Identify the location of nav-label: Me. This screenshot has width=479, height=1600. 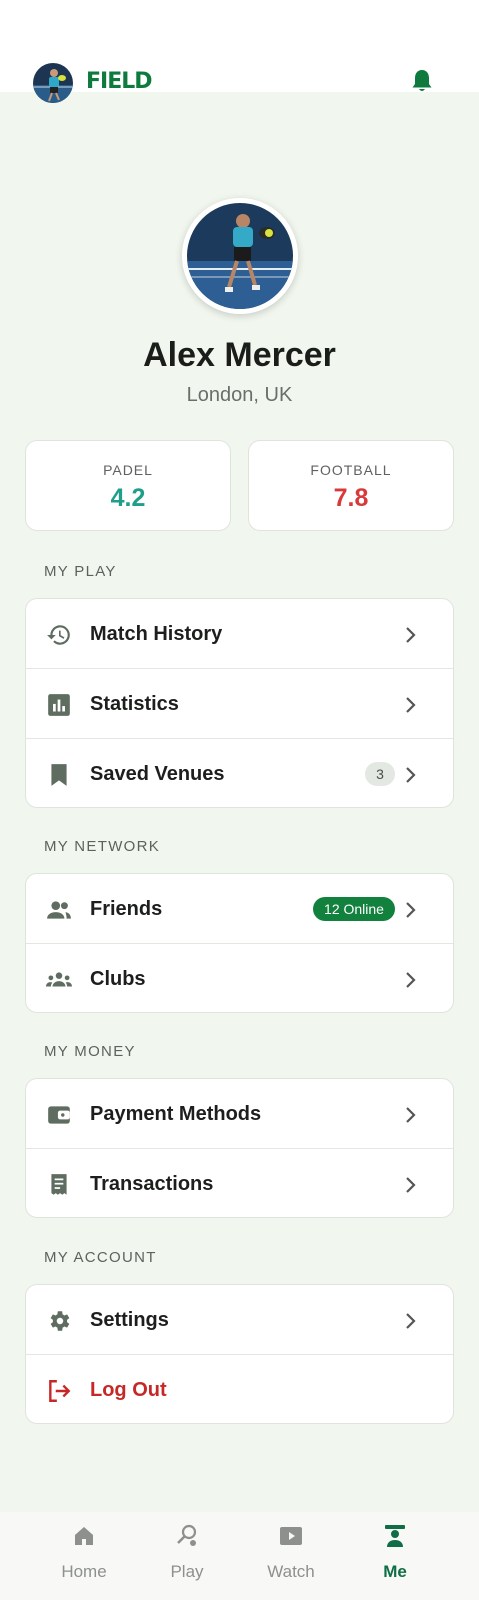
(395, 1571).